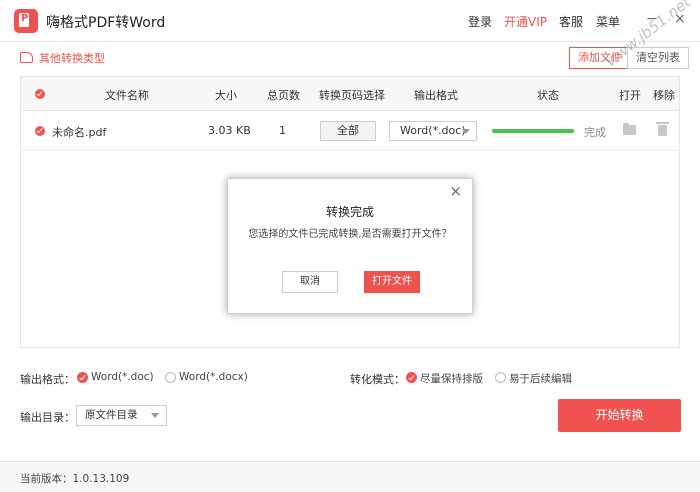 This screenshot has width=700, height=492. Describe the element at coordinates (229, 130) in the screenshot. I see `row-size: 3.03 KB` at that location.